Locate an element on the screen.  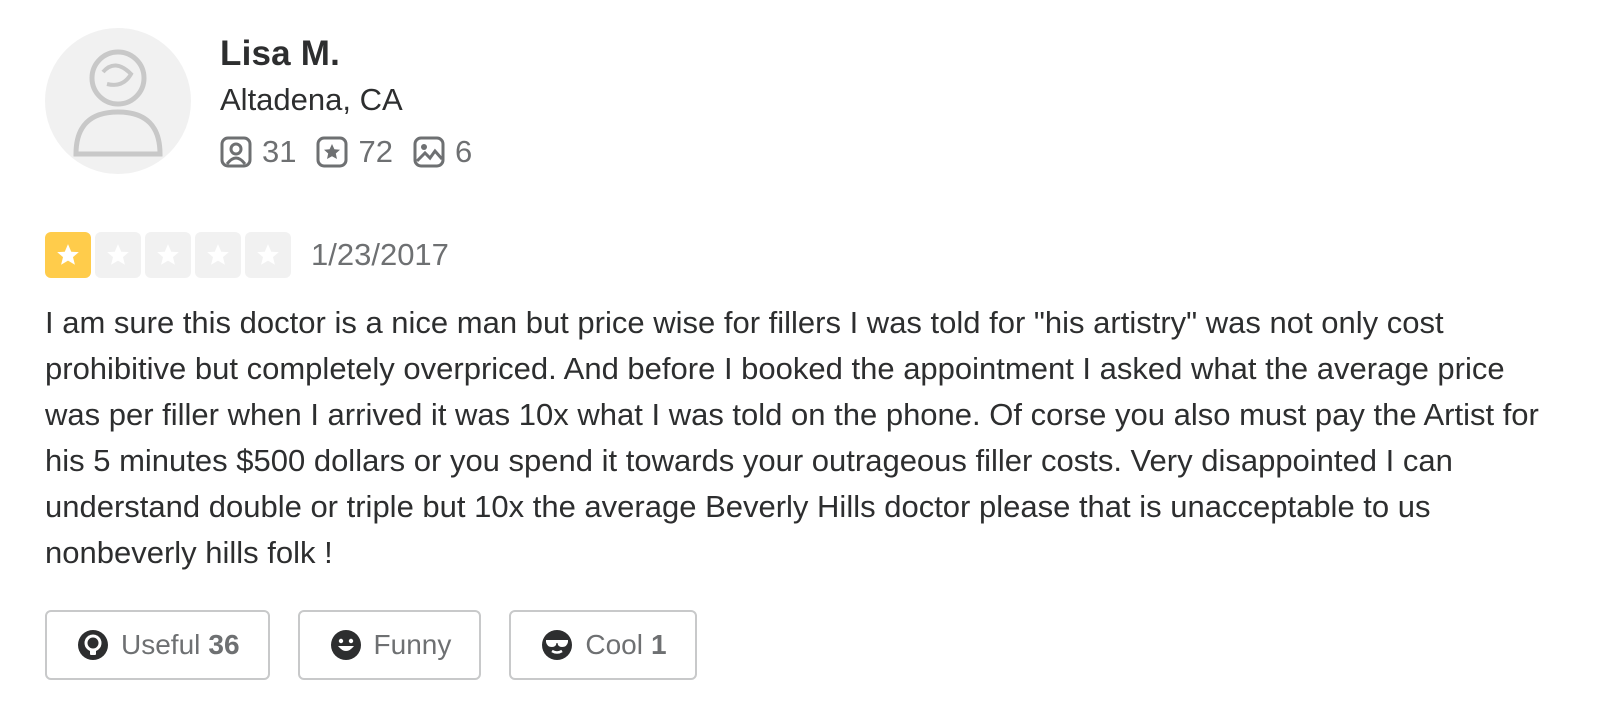
photo-icon is located at coordinates (429, 152).